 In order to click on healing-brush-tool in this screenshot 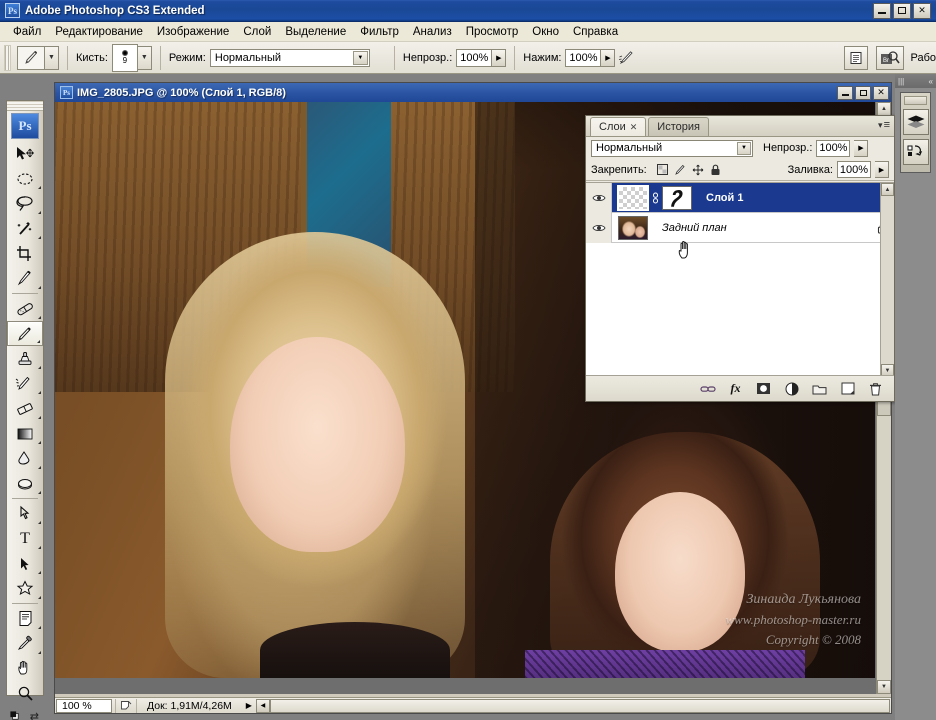, I will do `click(25, 308)`.